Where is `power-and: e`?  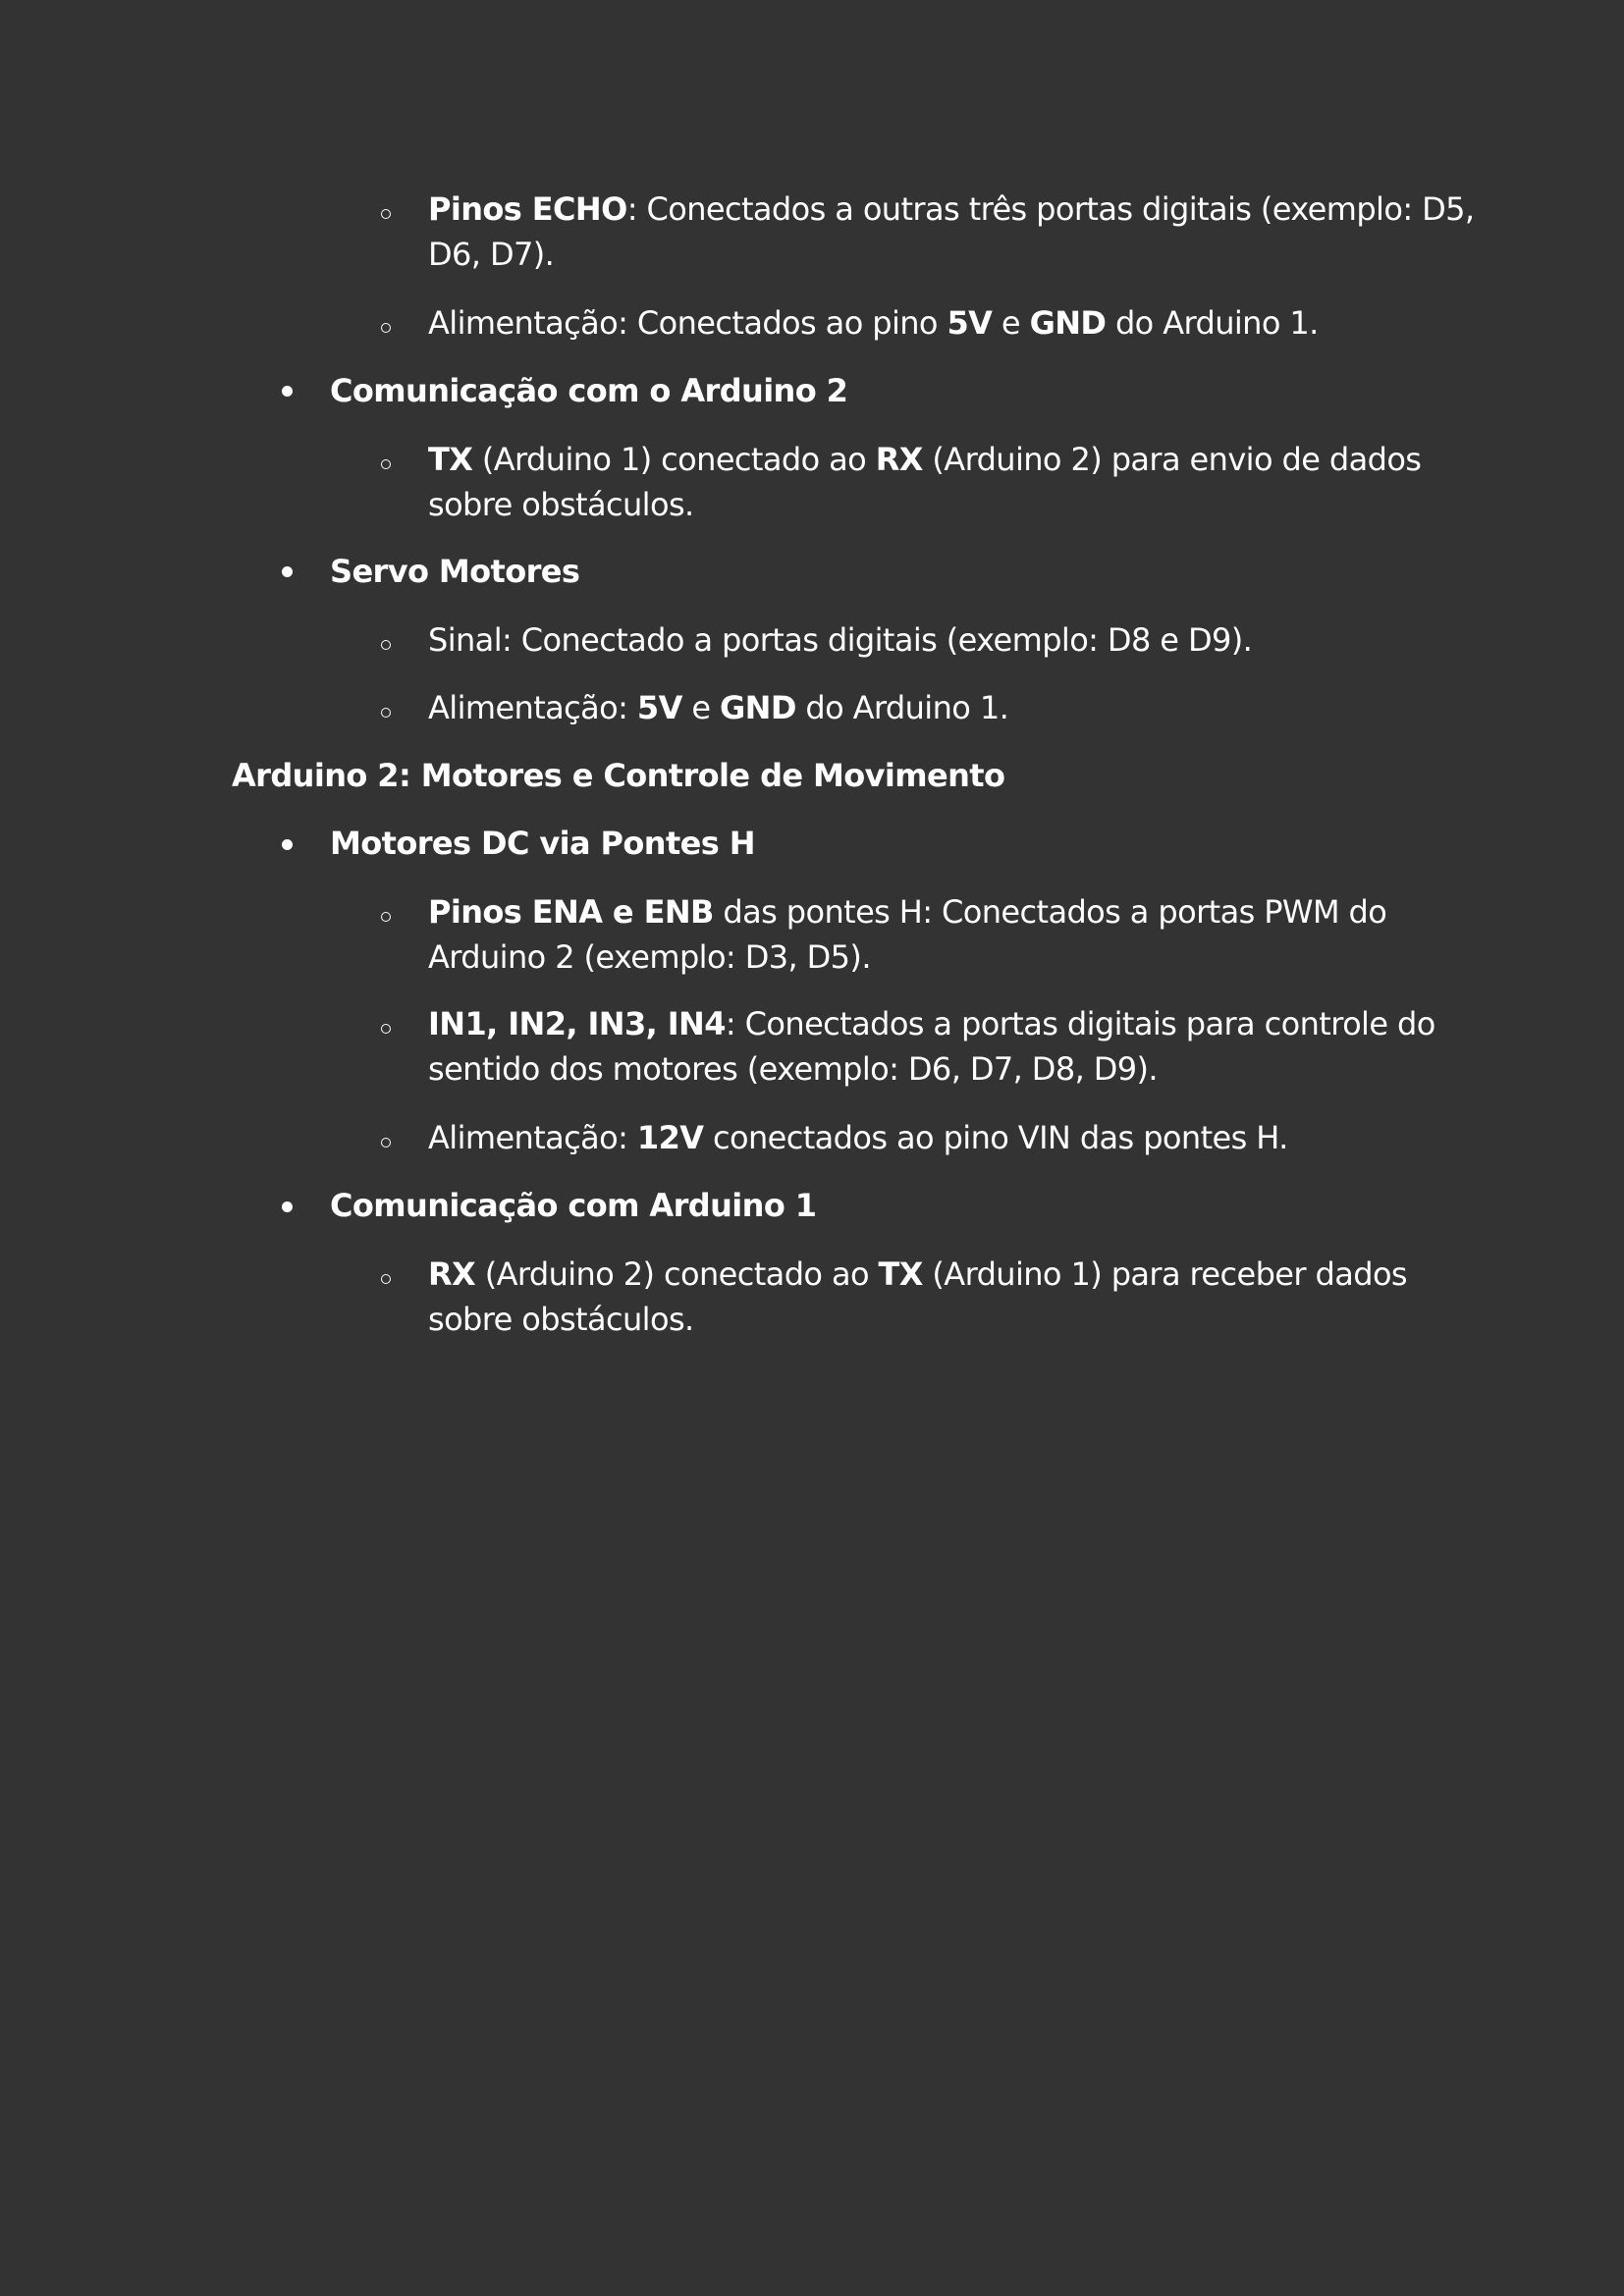 power-and: e is located at coordinates (1011, 323).